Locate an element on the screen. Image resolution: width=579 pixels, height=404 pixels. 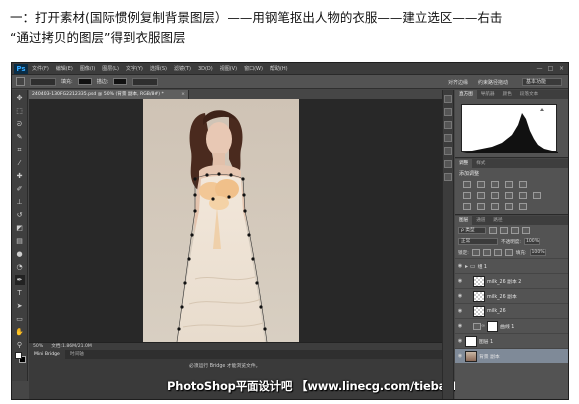
tab-paths: 路径 is located at coordinates (497, 220).